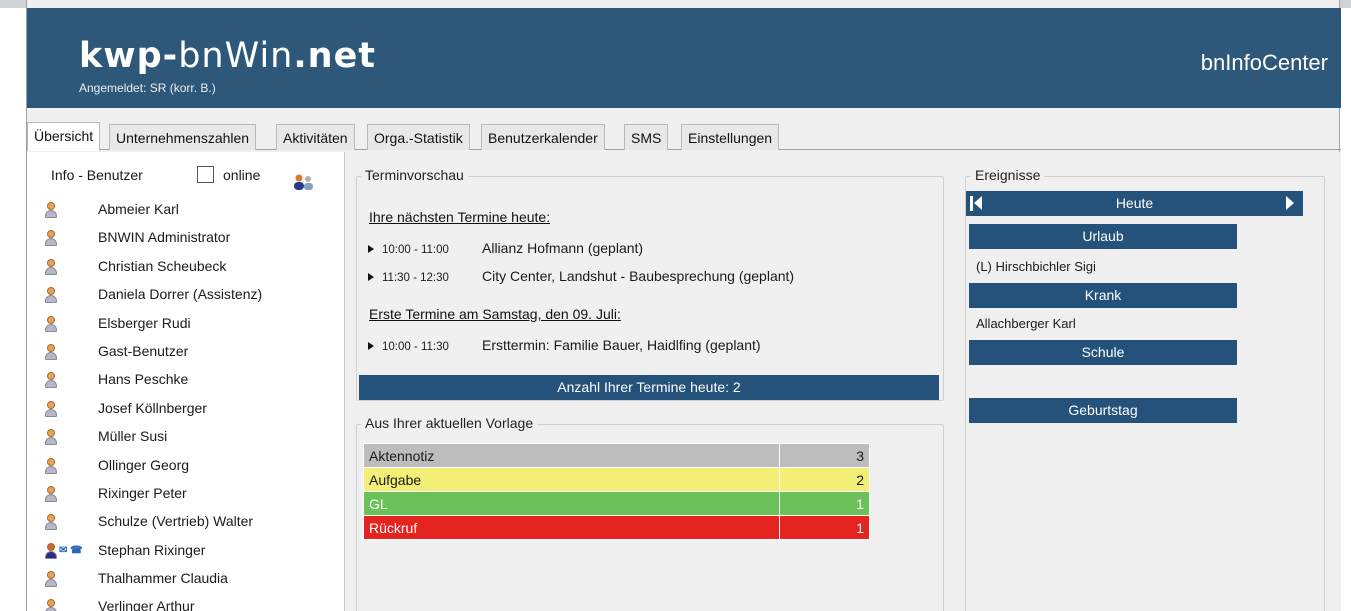 Image resolution: width=1351 pixels, height=611 pixels. I want to click on online-checkbox, so click(205, 174).